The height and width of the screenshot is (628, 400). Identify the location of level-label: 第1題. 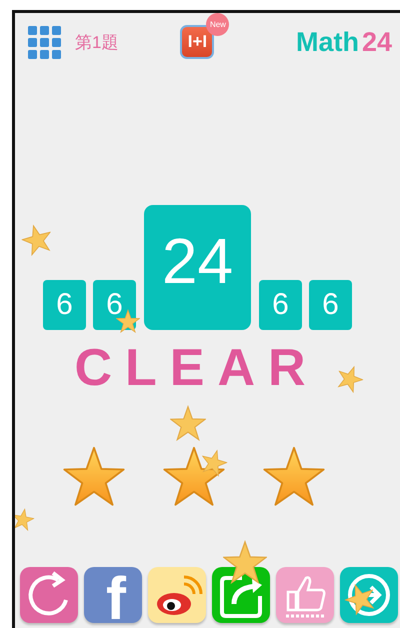
(96, 43).